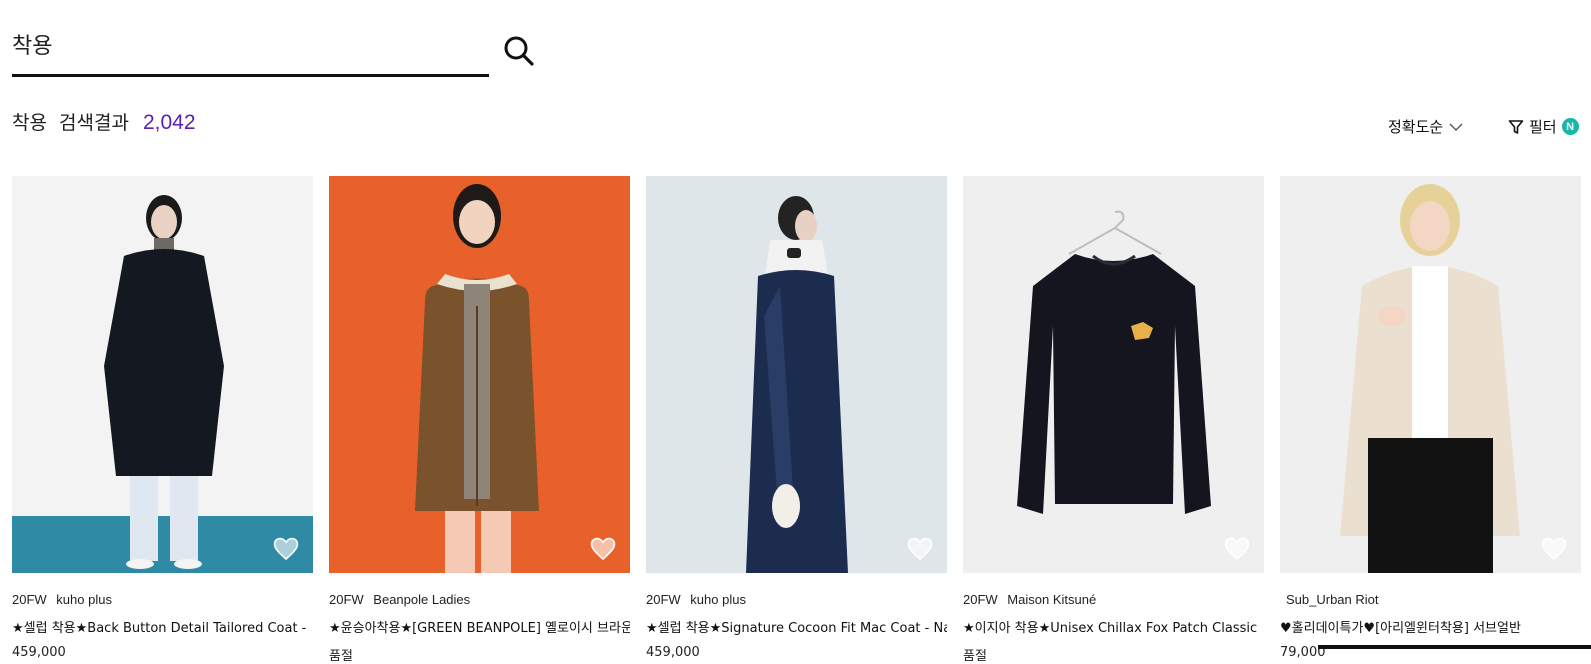 Image resolution: width=1591 pixels, height=664 pixels. I want to click on search-bar, so click(250, 49).